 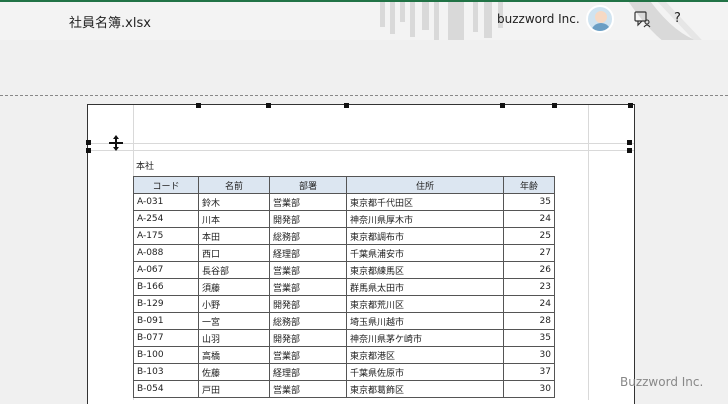 I want to click on avatar, so click(x=600, y=19).